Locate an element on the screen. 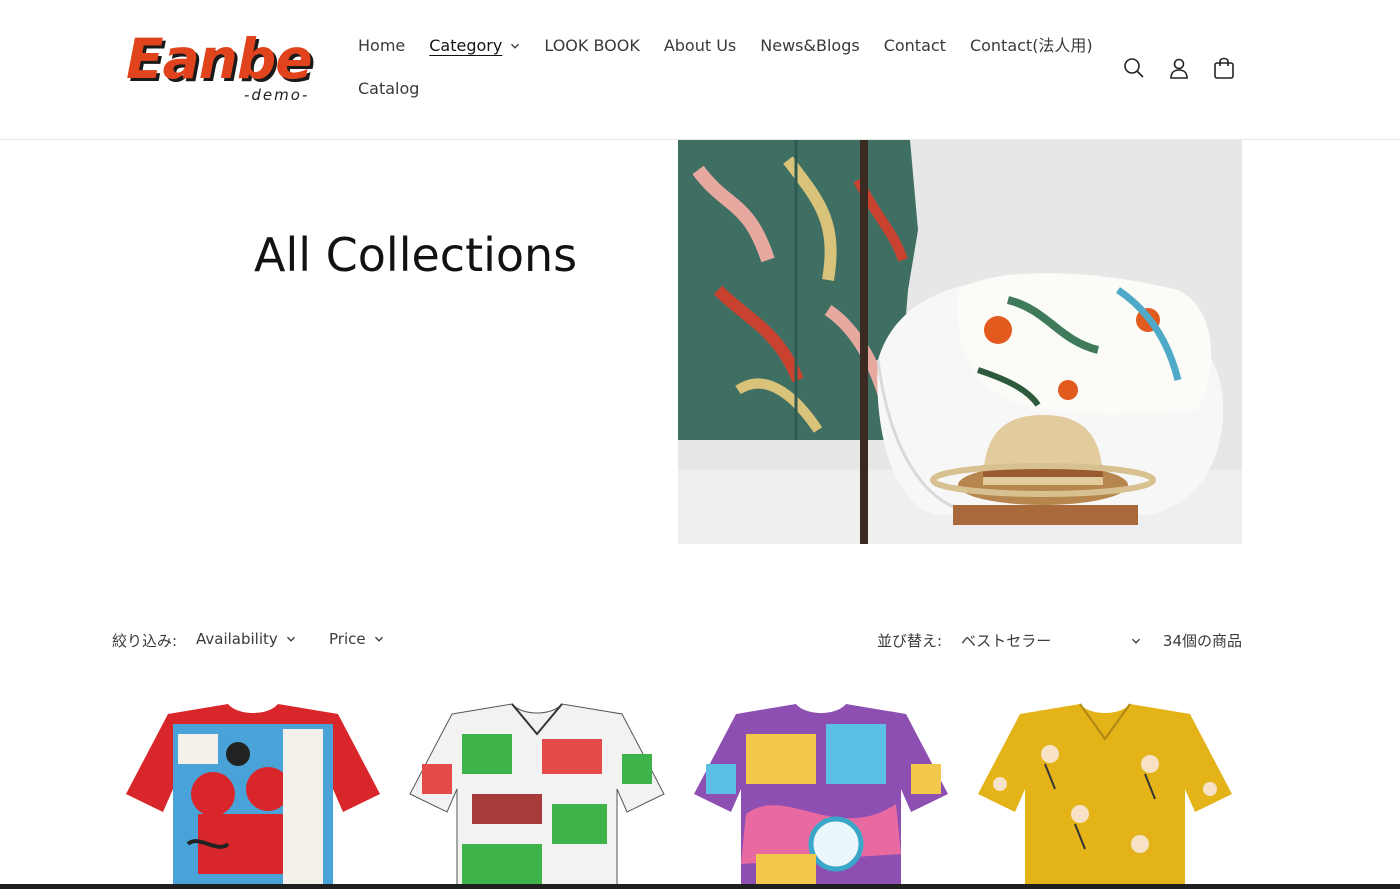  nav-about-us: About Us is located at coordinates (700, 46).